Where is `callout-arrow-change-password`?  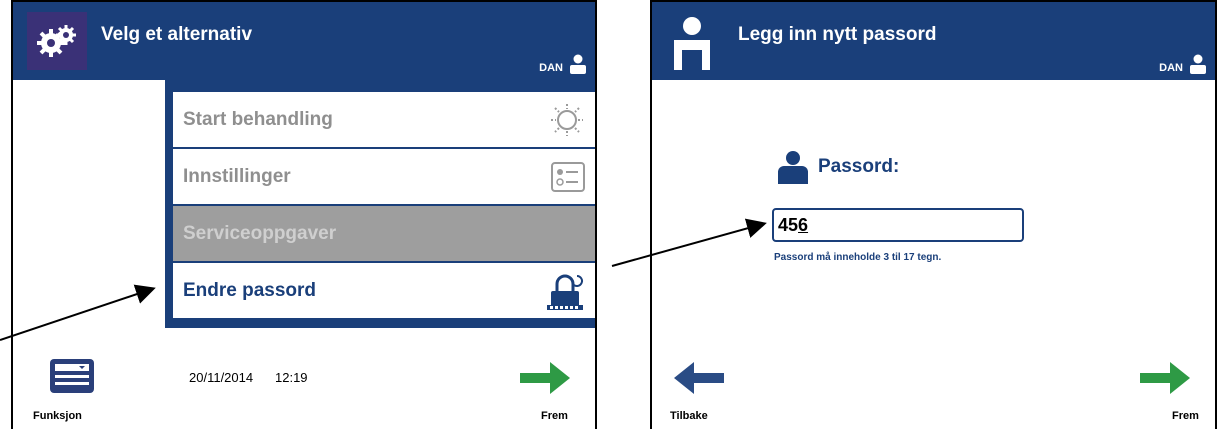
callout-arrow-change-password is located at coordinates (78, 312).